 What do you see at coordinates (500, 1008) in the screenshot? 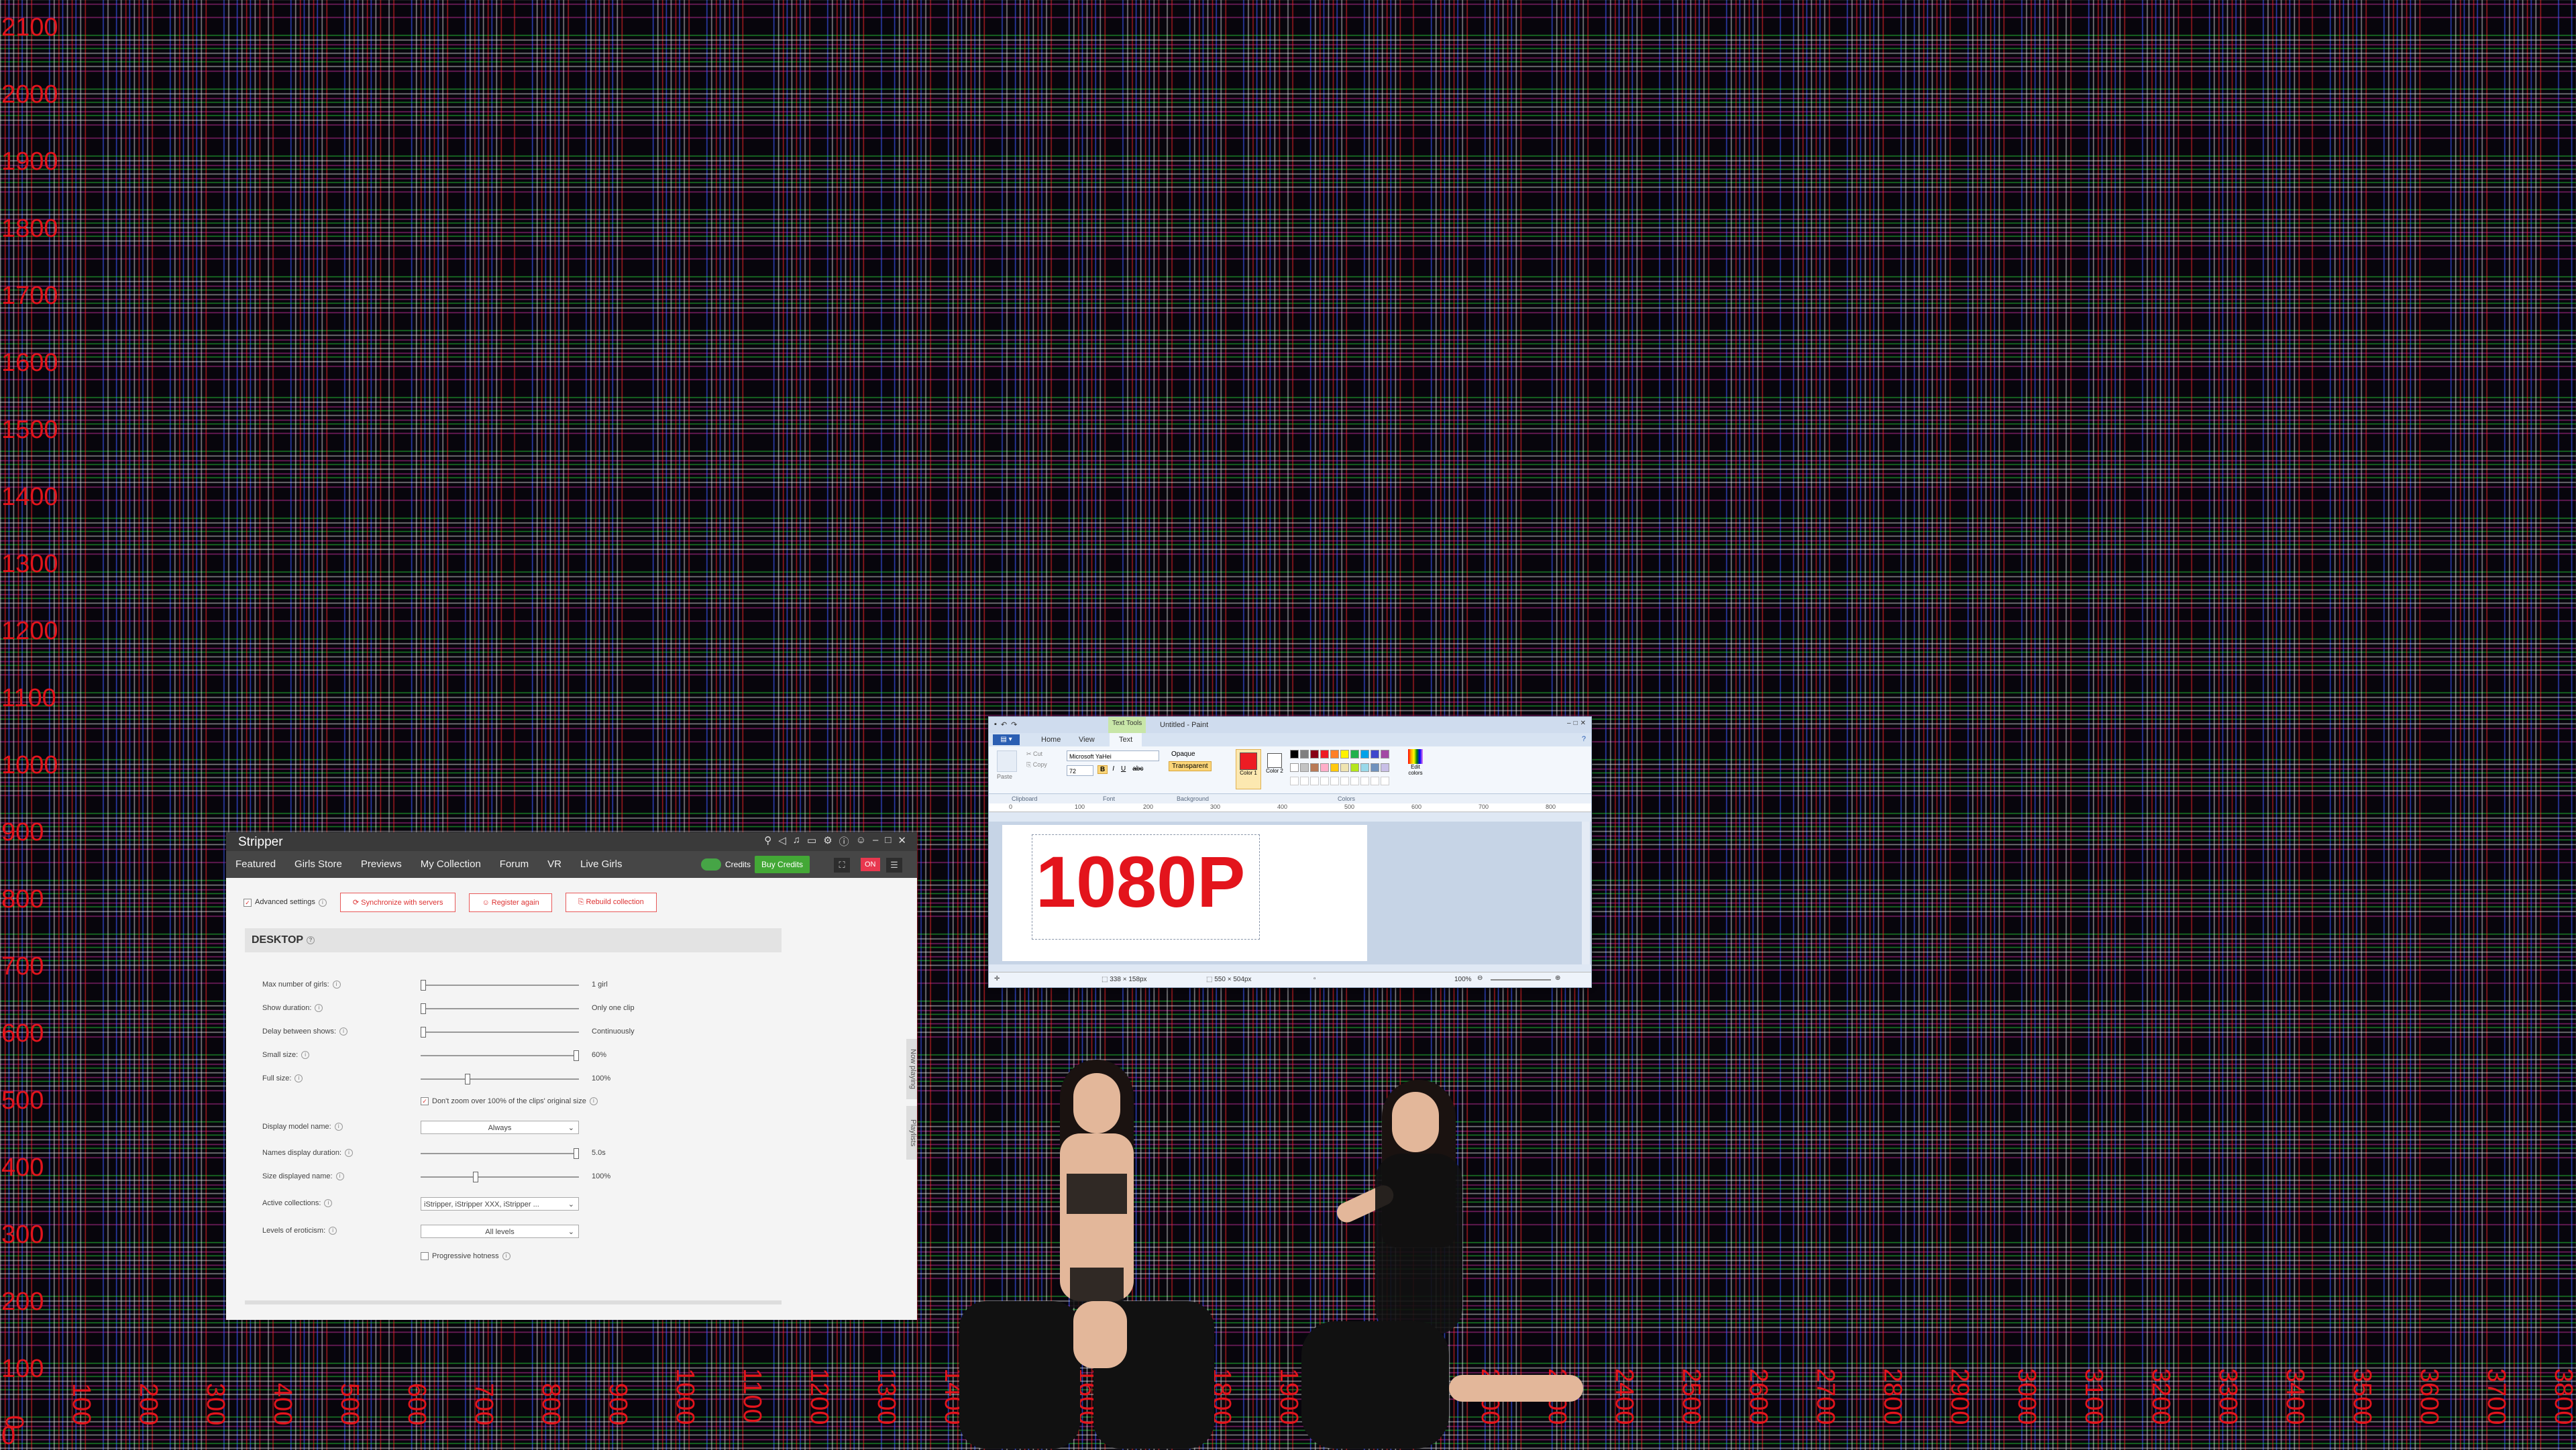
I see `show-duration-slider` at bounding box center [500, 1008].